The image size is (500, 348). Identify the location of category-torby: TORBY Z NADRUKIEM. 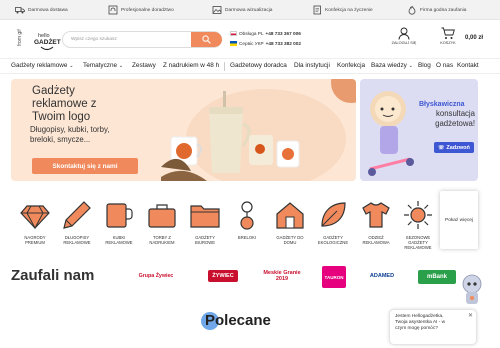
(162, 221).